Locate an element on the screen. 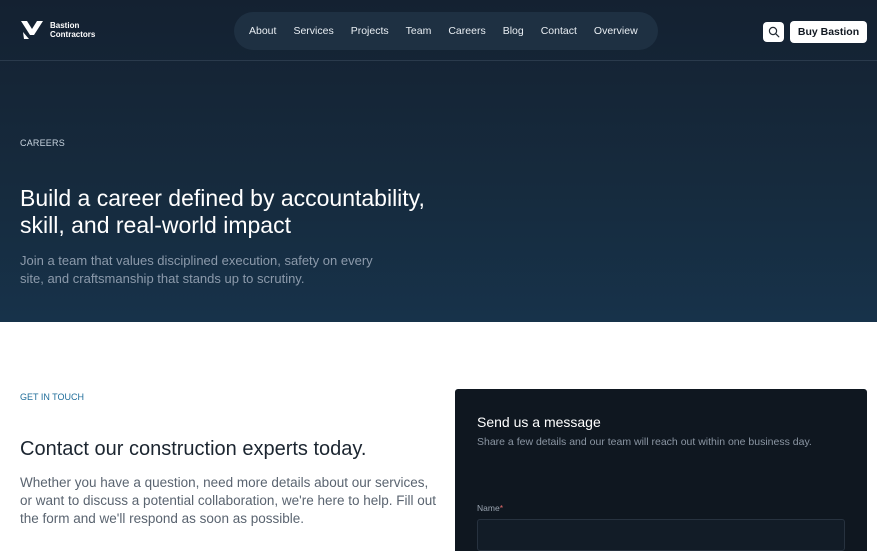  nav-item-services: Services is located at coordinates (313, 31).